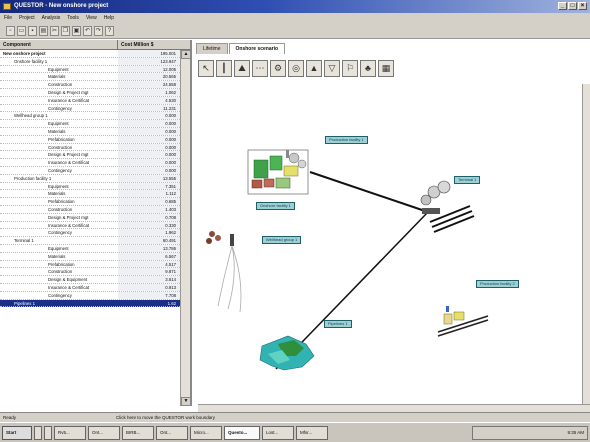 The height and width of the screenshot is (442, 590). I want to click on cost-tree-row: Materials 20.565, so click(90, 77).